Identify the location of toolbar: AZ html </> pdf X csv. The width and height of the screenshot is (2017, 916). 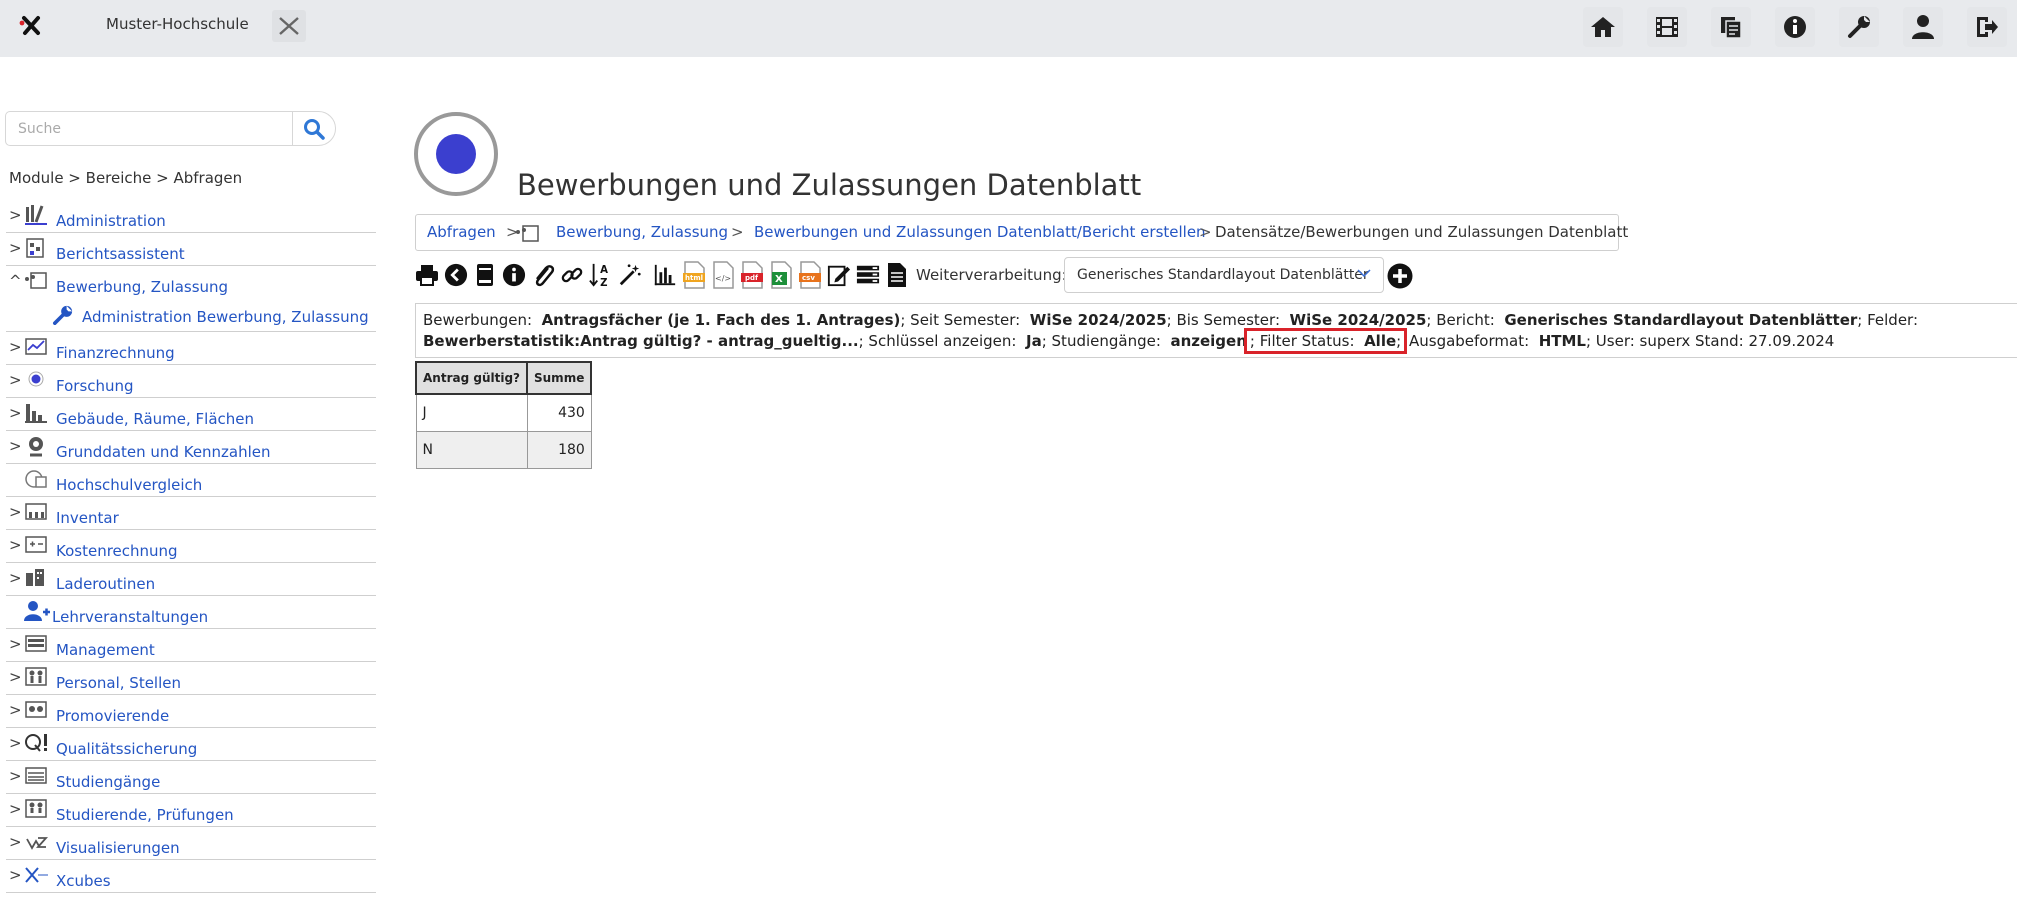
(664, 275).